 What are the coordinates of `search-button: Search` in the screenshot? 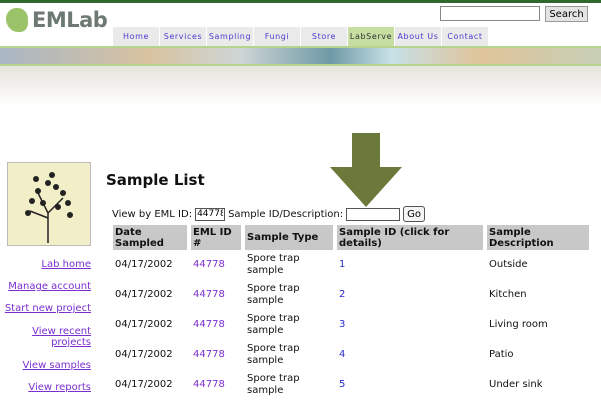 It's located at (566, 14).